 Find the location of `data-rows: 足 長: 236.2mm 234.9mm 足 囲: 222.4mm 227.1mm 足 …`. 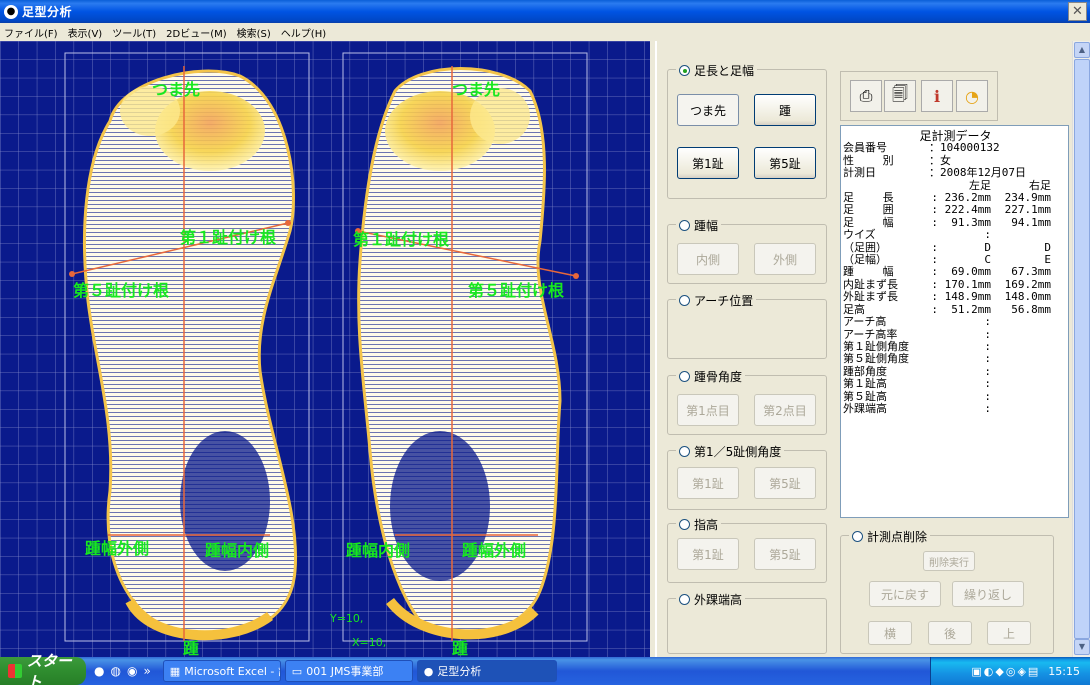

data-rows: 足 長: 236.2mm 234.9mm 足 囲: 222.4mm 227.1mm 足 … is located at coordinates (955, 303).